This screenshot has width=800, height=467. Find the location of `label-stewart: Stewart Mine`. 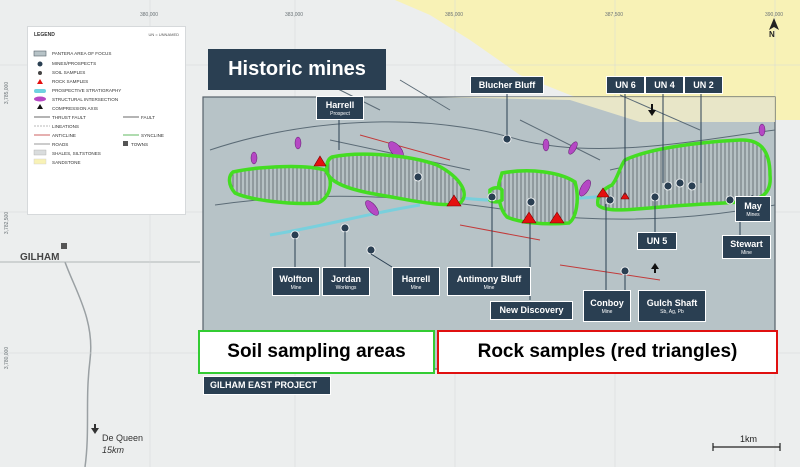

label-stewart: Stewart Mine is located at coordinates (746, 247).